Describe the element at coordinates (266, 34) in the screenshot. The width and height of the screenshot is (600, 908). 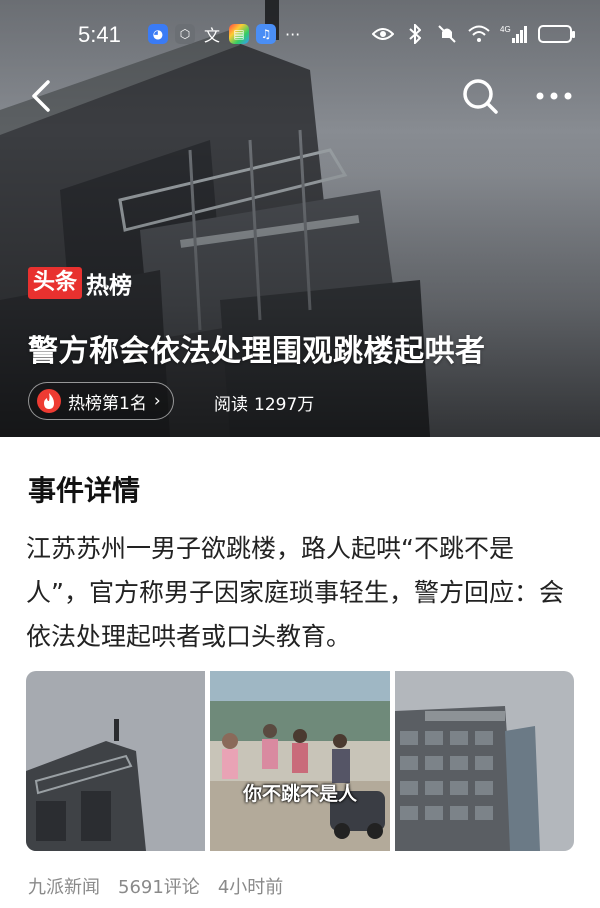
I see `music-app-icon: ♫` at that location.